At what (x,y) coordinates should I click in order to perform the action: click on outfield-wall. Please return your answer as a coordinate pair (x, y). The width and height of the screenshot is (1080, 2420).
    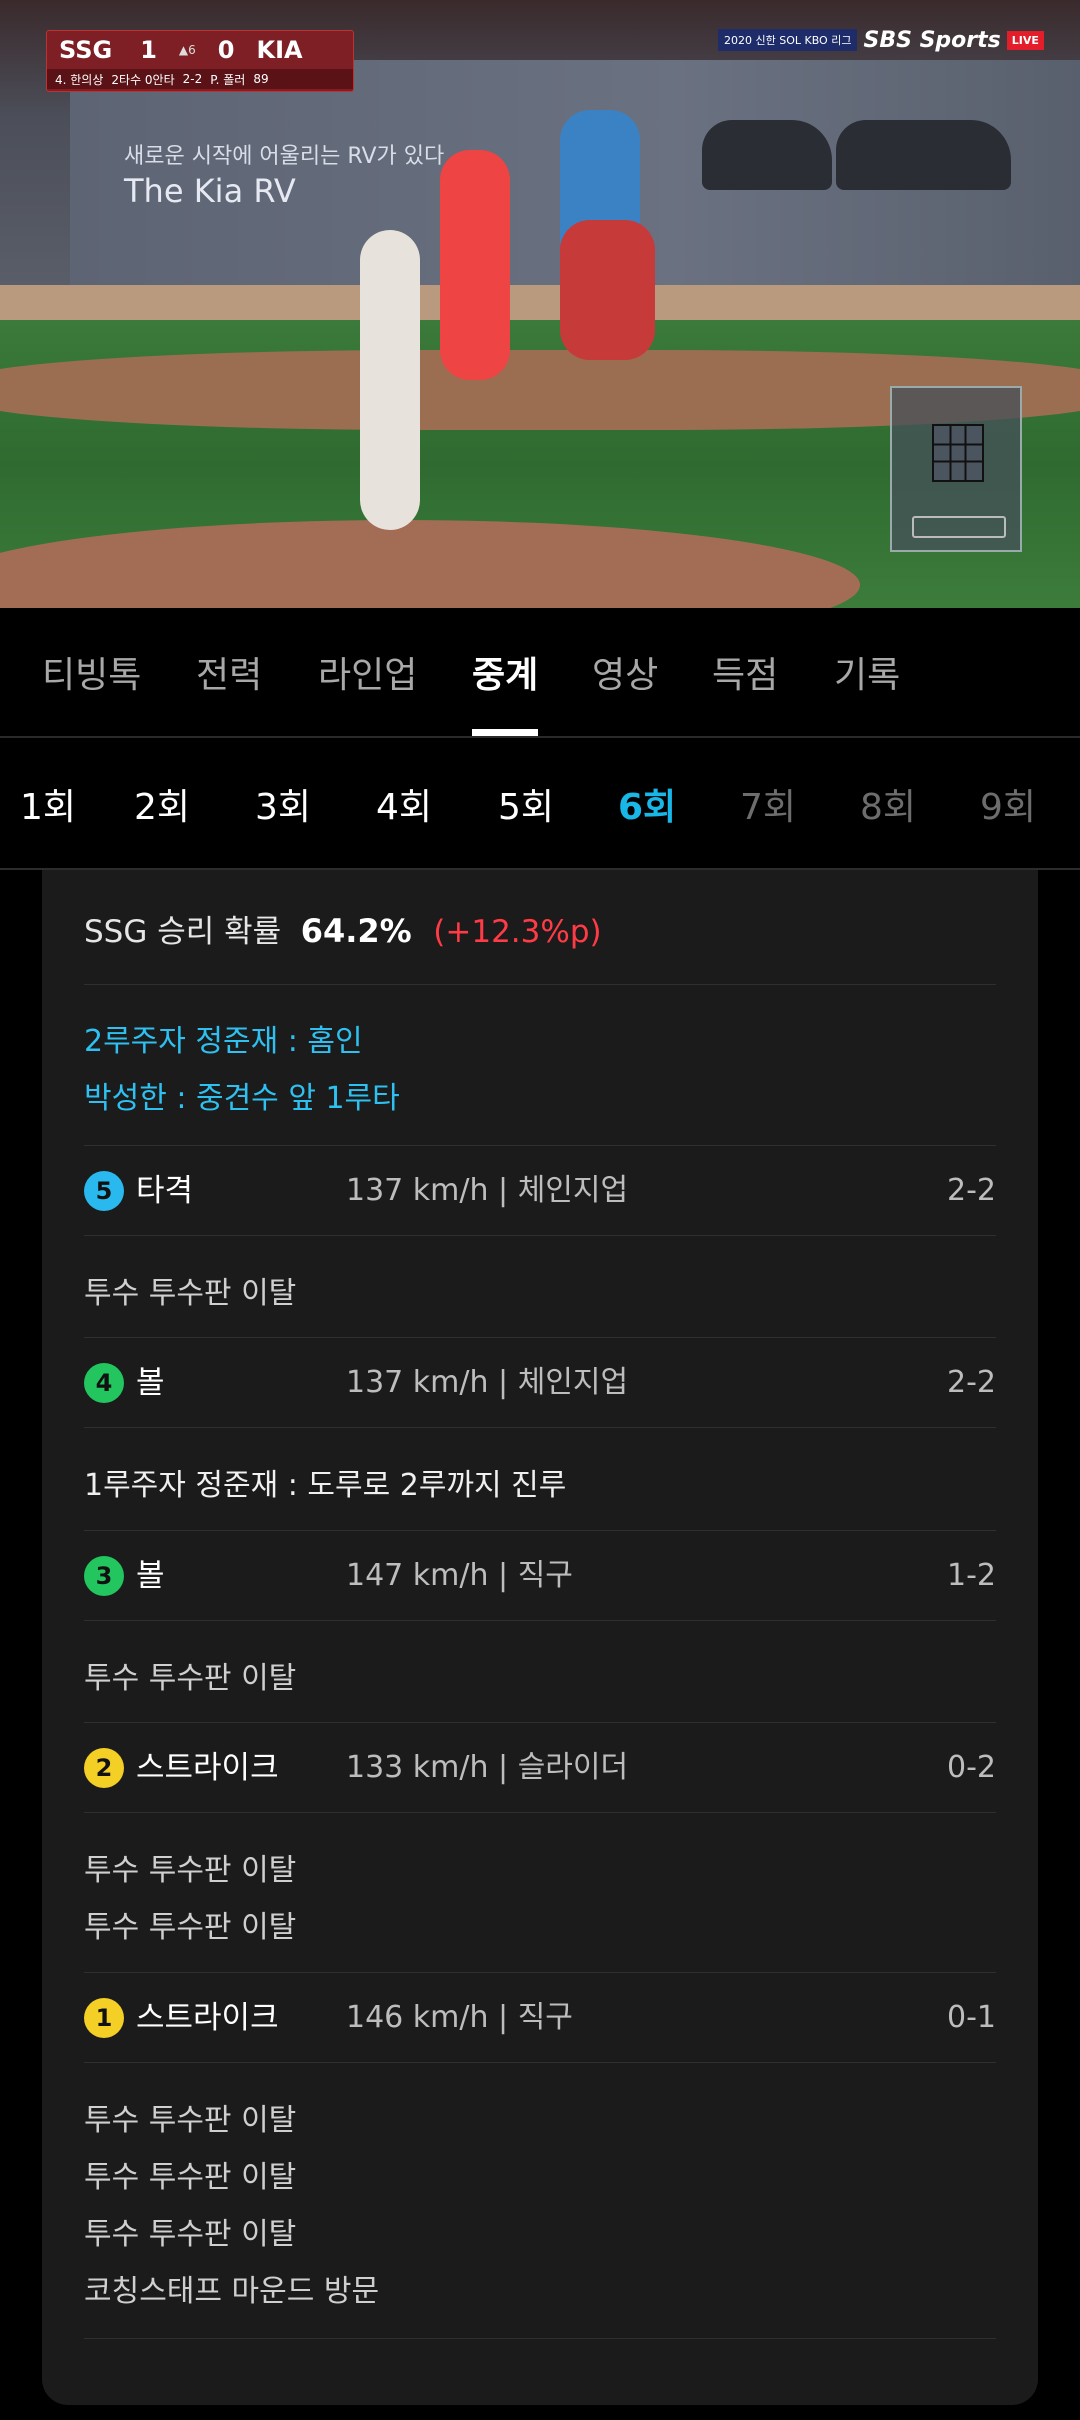
    Looking at the image, I should click on (540, 305).